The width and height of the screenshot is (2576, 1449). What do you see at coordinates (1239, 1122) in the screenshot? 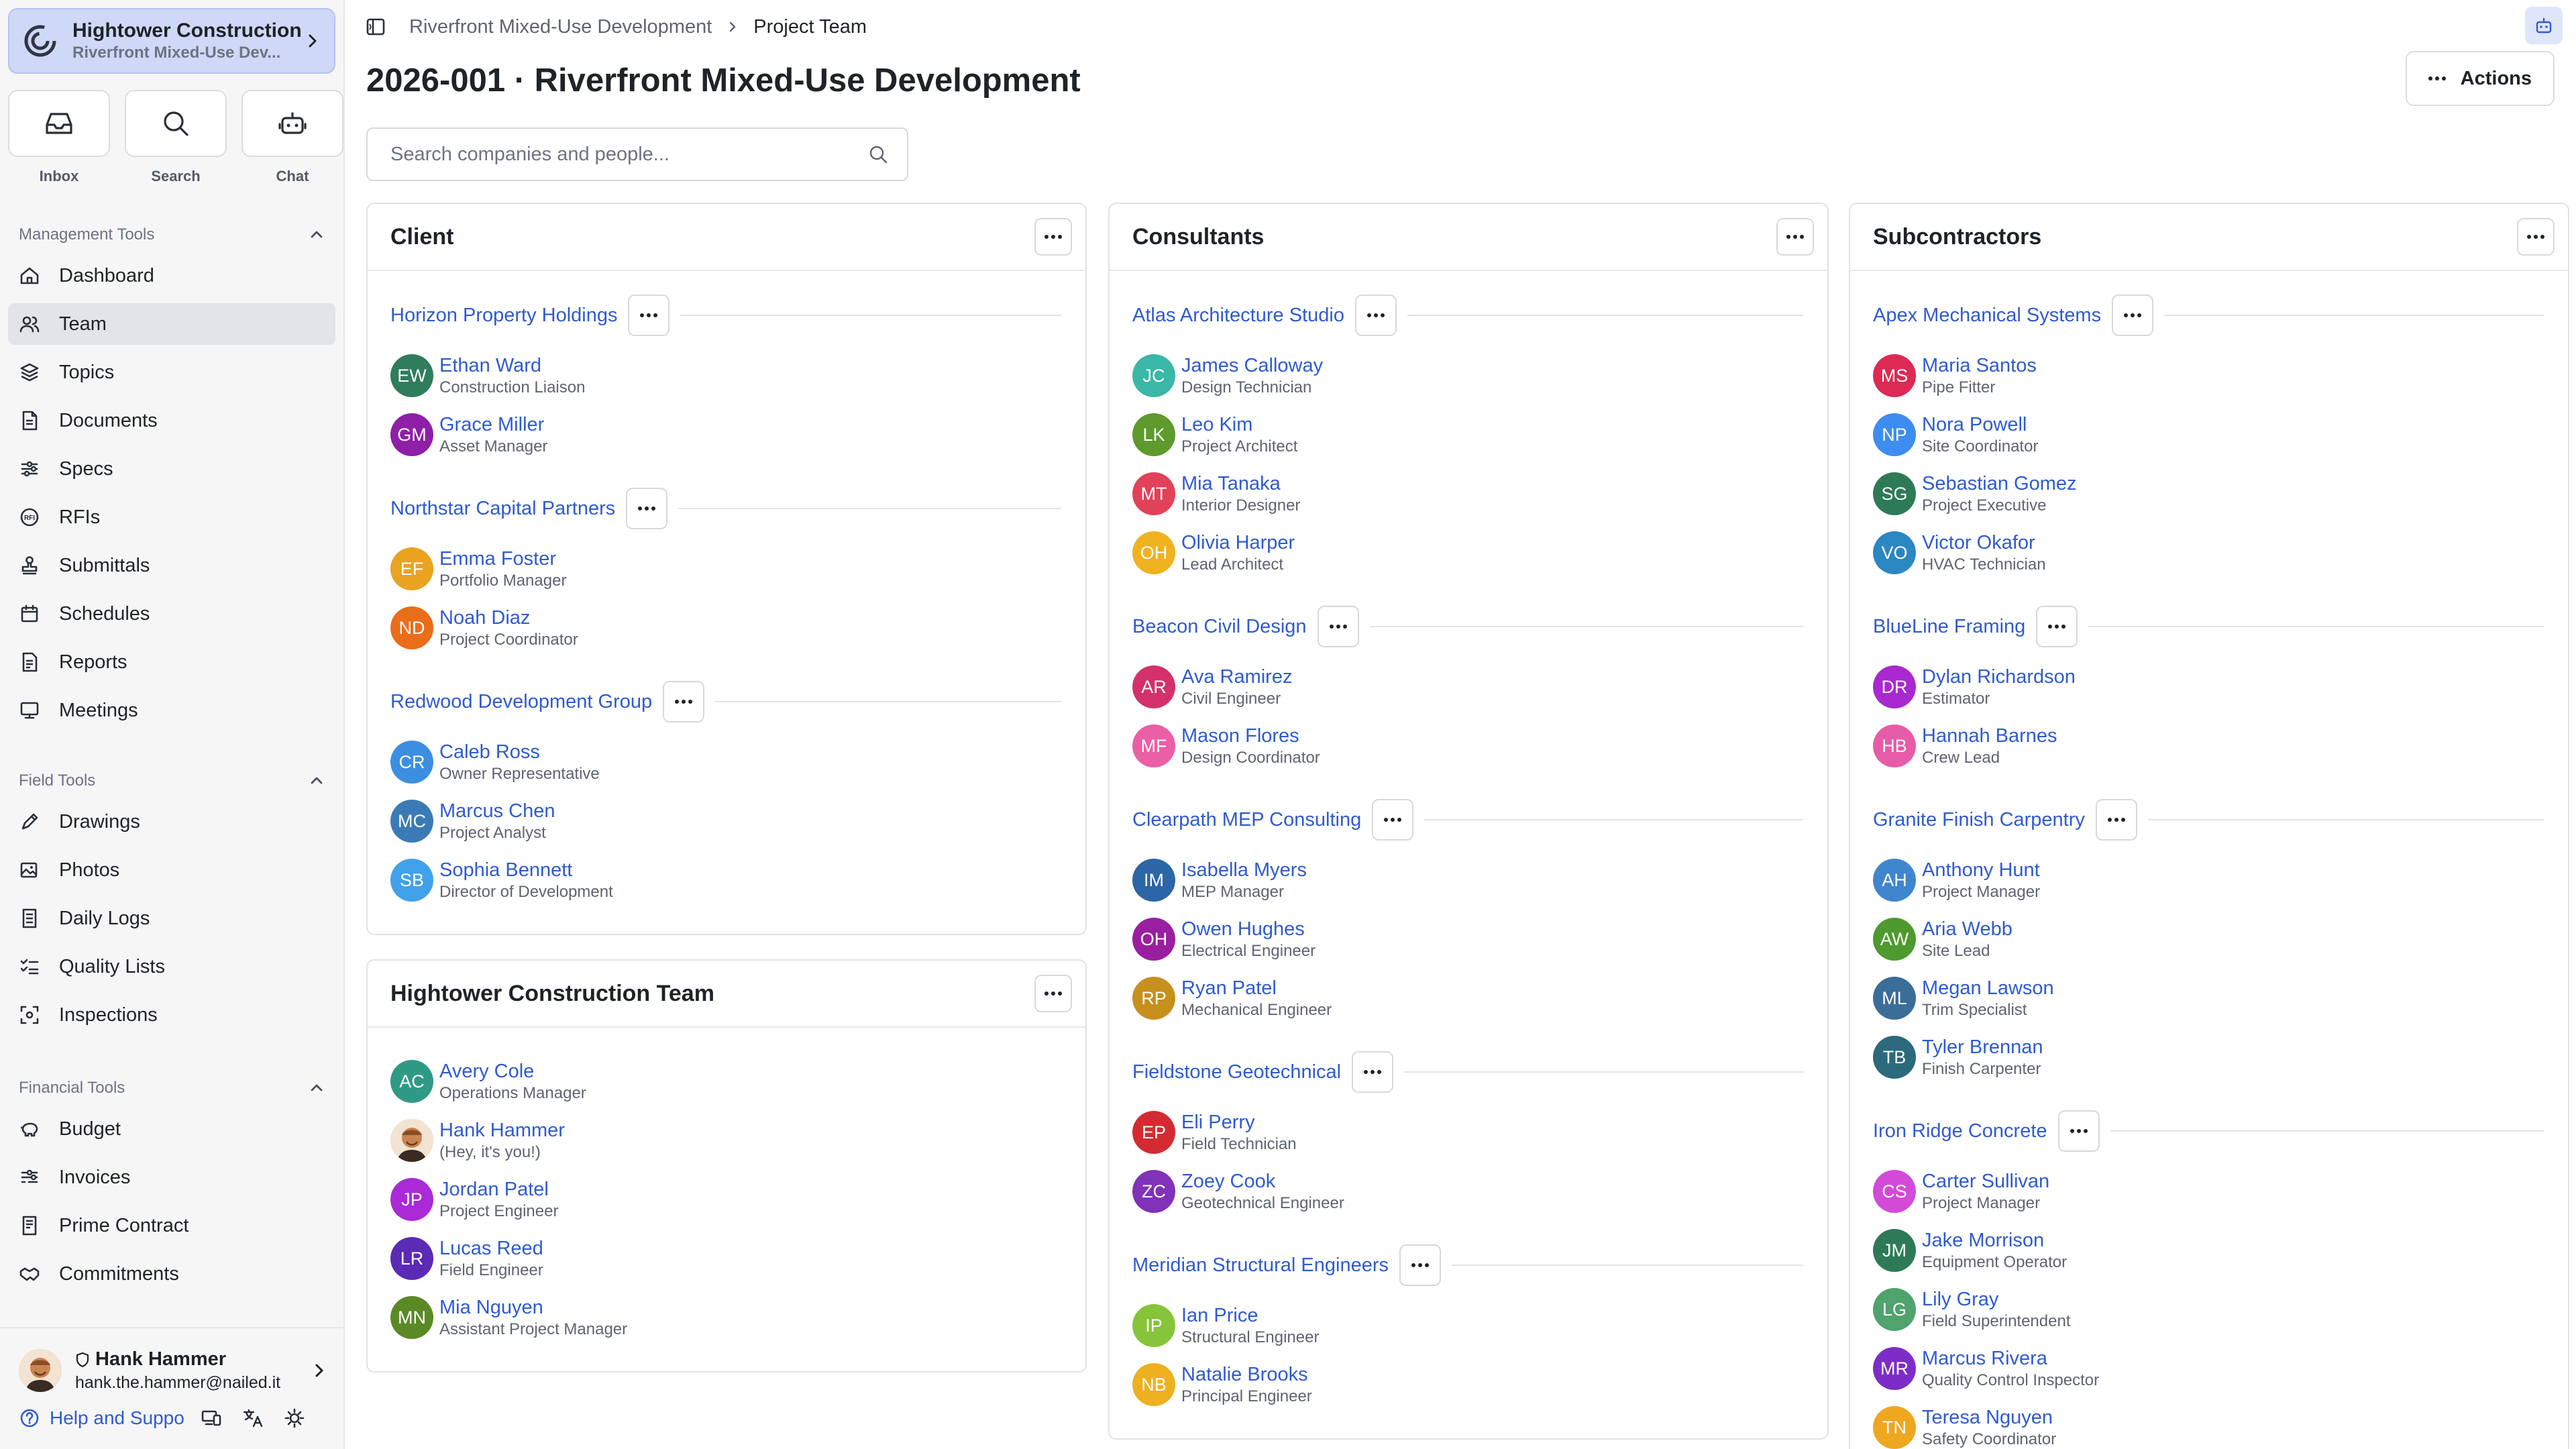
I see `person-name-link: Eli Perry` at bounding box center [1239, 1122].